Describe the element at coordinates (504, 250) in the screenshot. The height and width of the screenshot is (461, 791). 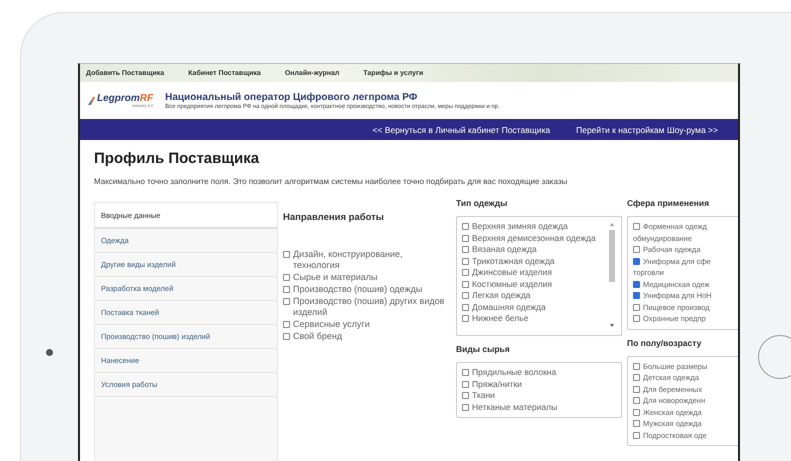
I see `option-label: Вязаная одежда` at that location.